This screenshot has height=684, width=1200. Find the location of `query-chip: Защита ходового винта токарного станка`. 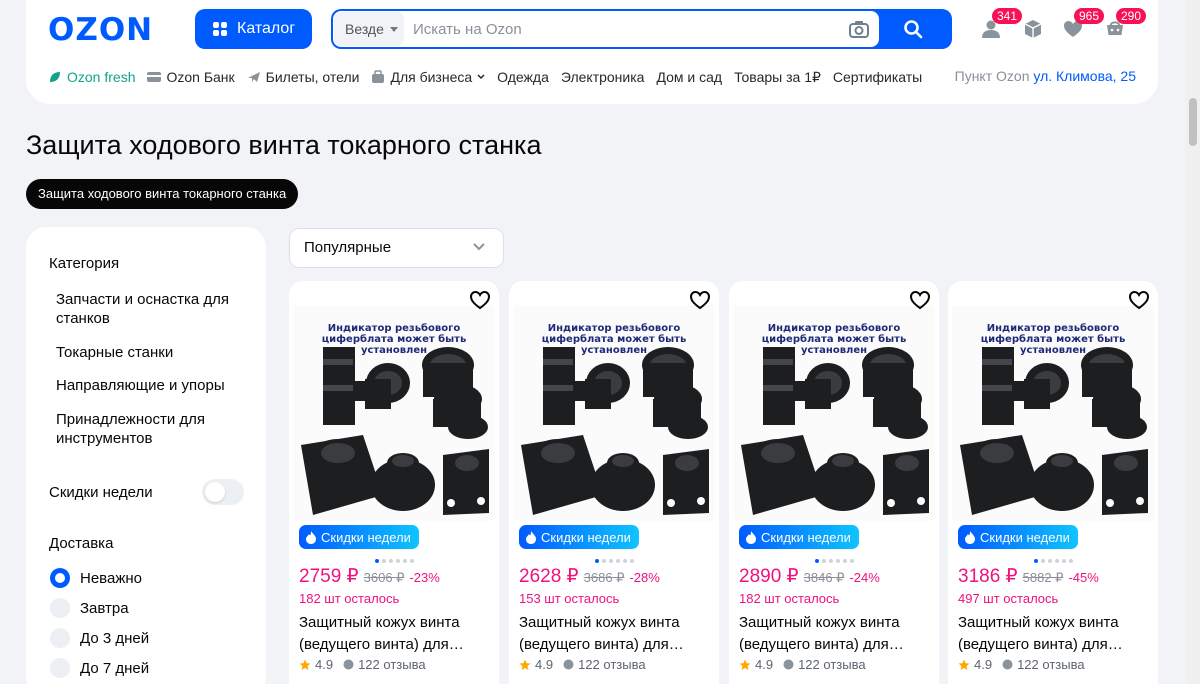

query-chip: Защита ходового винта токарного станка is located at coordinates (162, 194).